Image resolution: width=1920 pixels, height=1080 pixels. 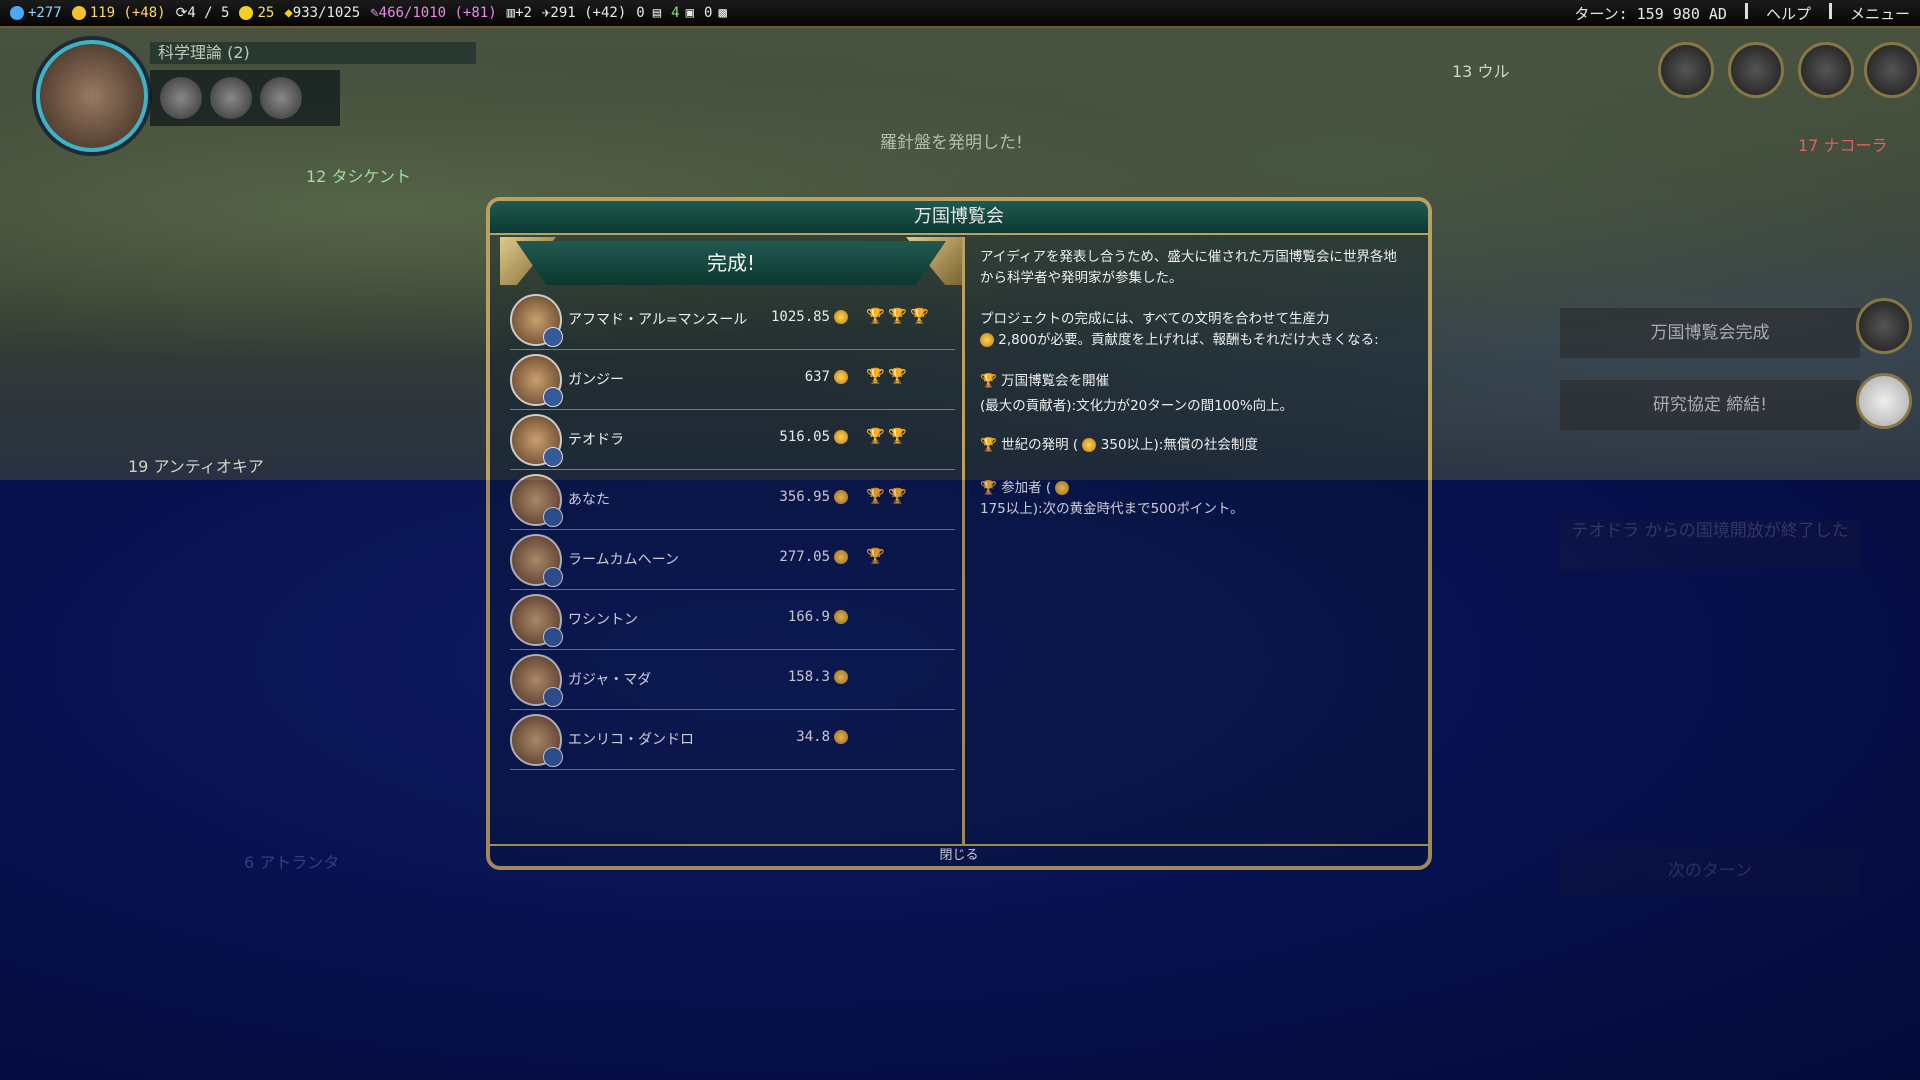 I want to click on trade-route-stat: ⟳ 4 / 5, so click(x=203, y=13).